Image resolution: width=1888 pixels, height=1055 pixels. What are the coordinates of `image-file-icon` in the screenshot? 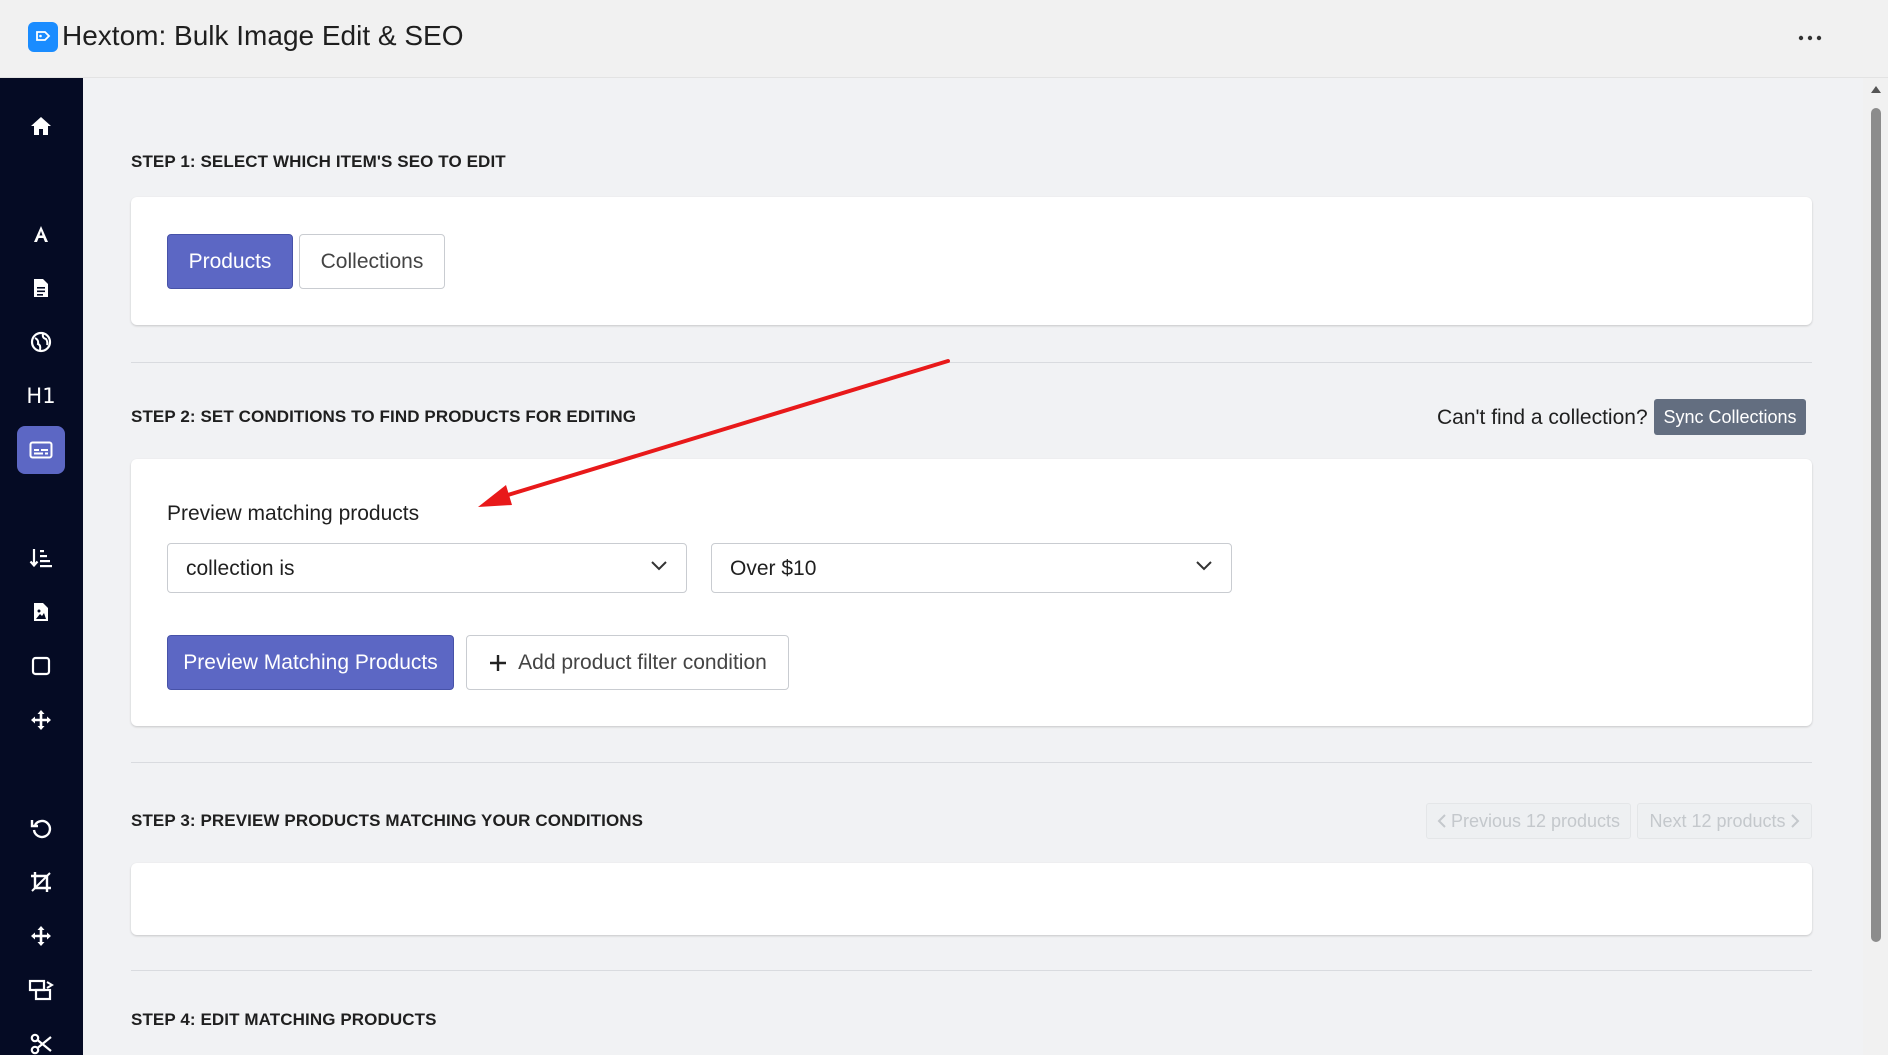 It's located at (41, 612).